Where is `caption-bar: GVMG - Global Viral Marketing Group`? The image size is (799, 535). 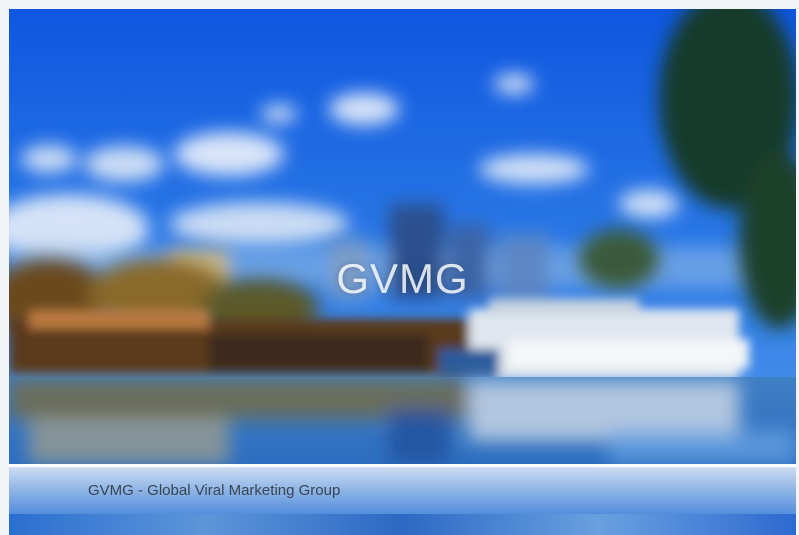 caption-bar: GVMG - Global Viral Marketing Group is located at coordinates (402, 489).